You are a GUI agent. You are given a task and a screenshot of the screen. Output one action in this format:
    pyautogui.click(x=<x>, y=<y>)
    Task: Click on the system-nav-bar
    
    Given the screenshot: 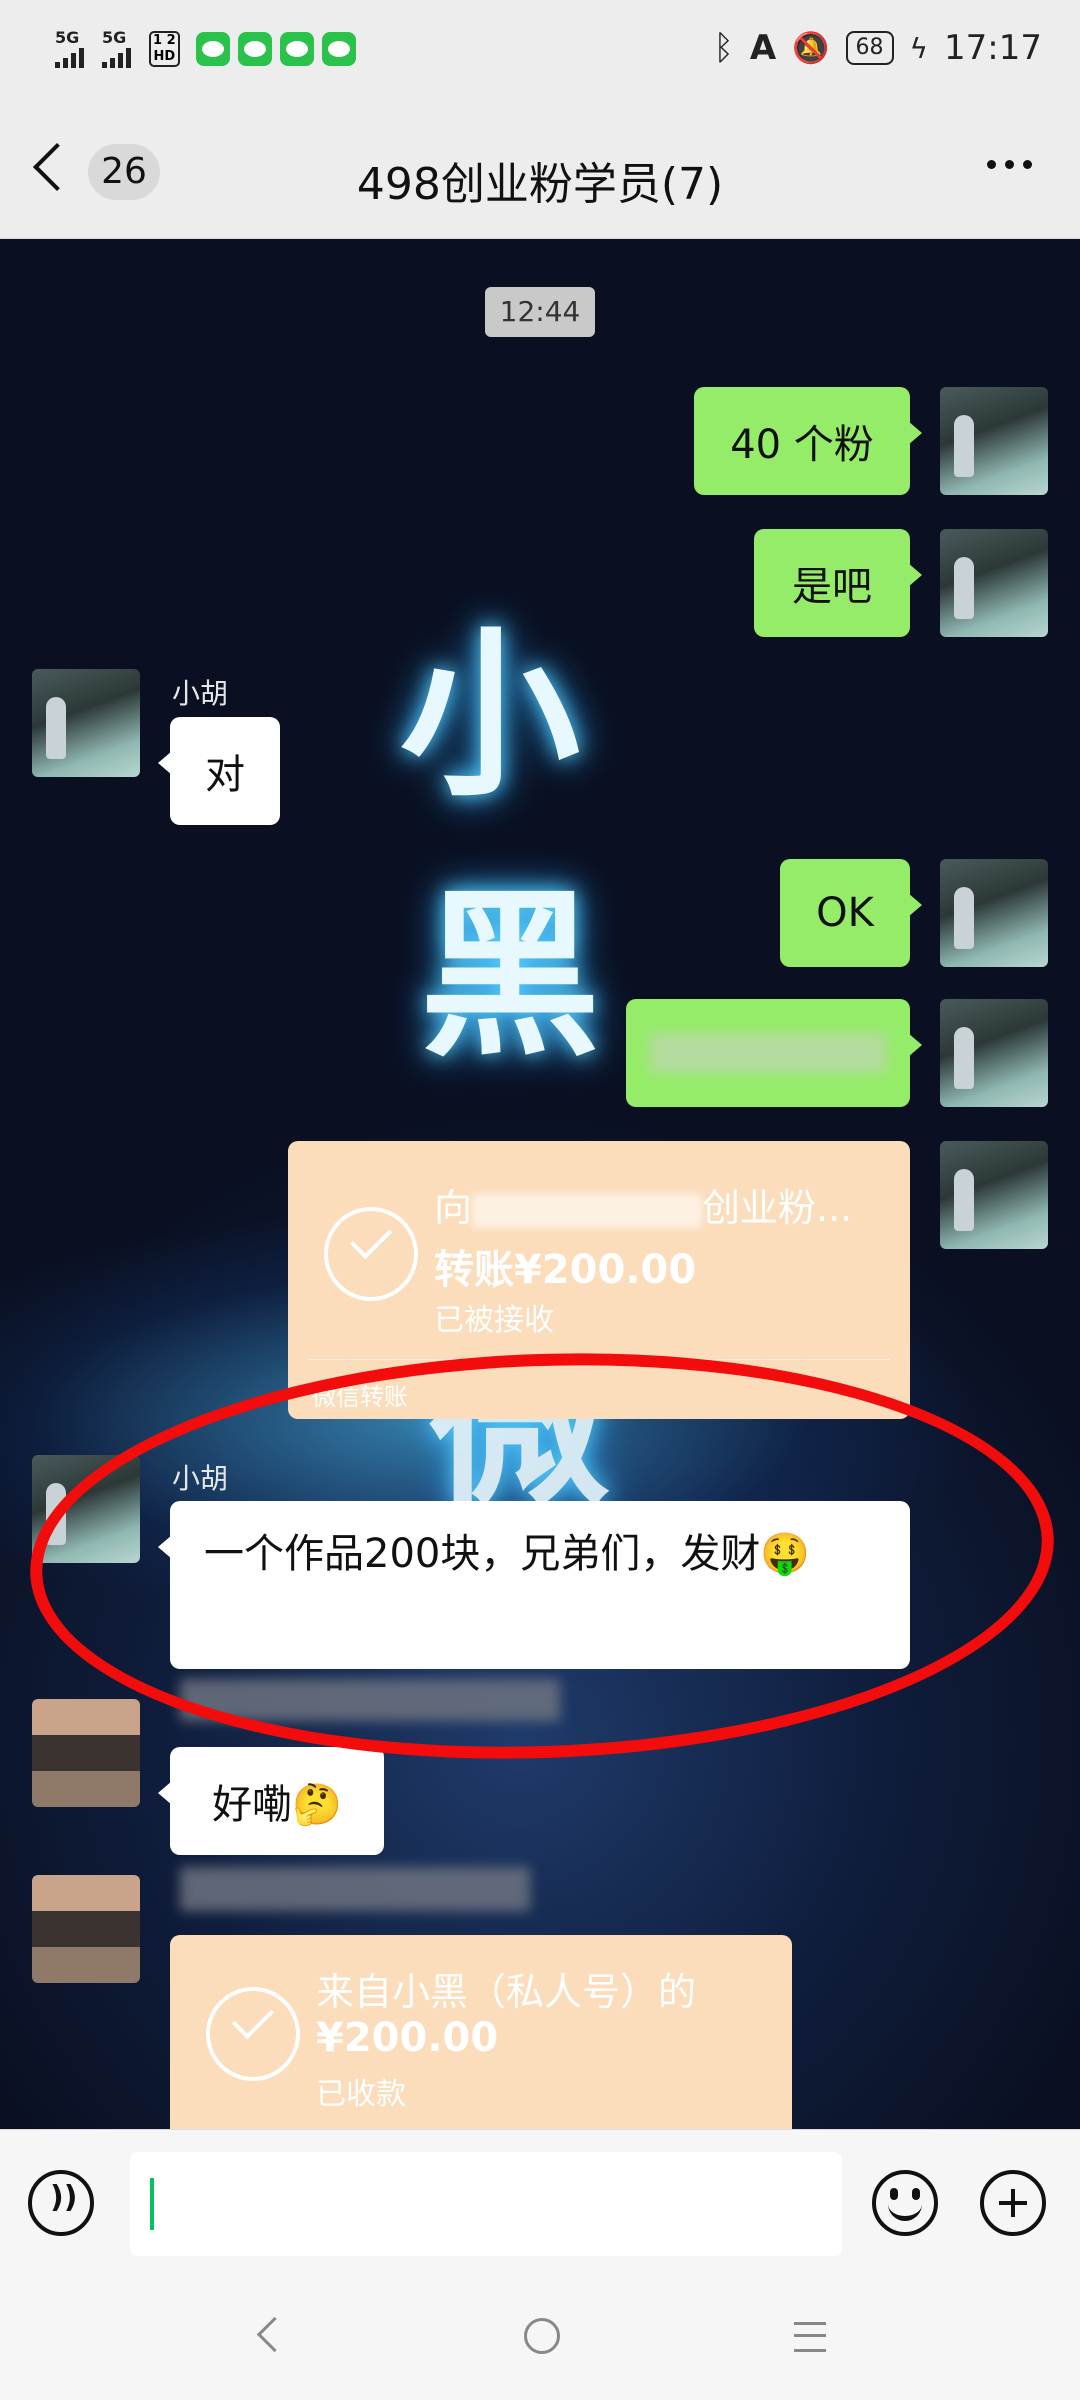 What is the action you would take?
    pyautogui.click(x=540, y=2337)
    